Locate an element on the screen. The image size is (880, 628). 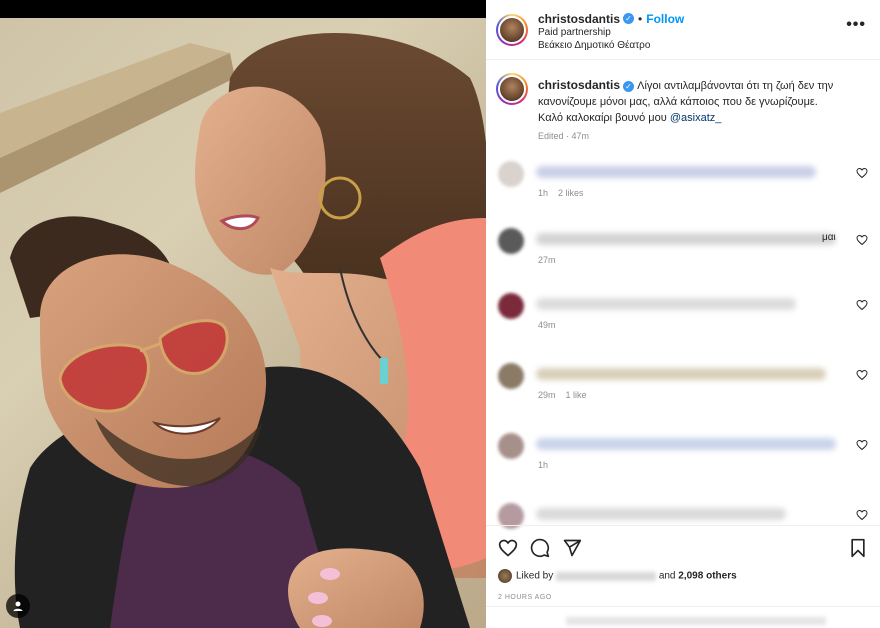
likes-count: 2,098 others is located at coordinates (707, 576).